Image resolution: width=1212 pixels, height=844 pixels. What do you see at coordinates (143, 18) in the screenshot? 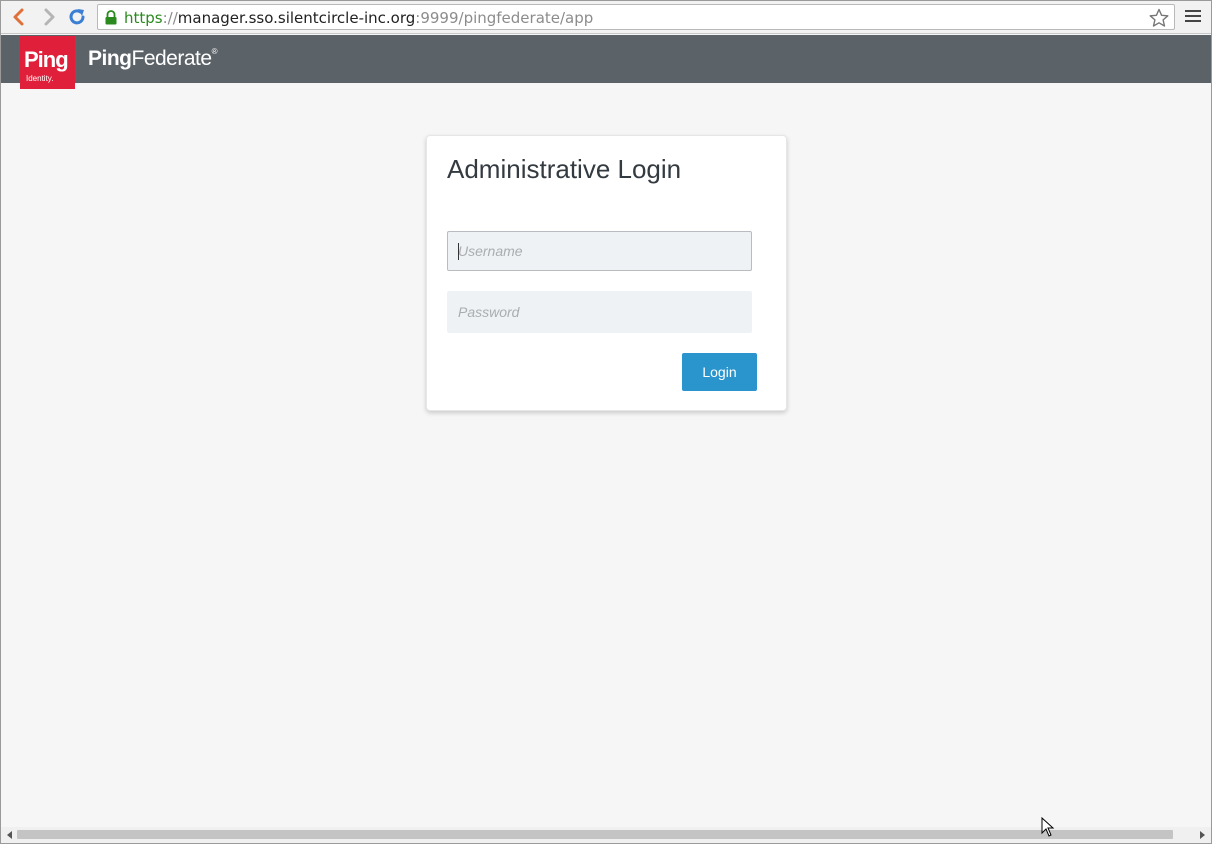
I see `url-scheme: https` at bounding box center [143, 18].